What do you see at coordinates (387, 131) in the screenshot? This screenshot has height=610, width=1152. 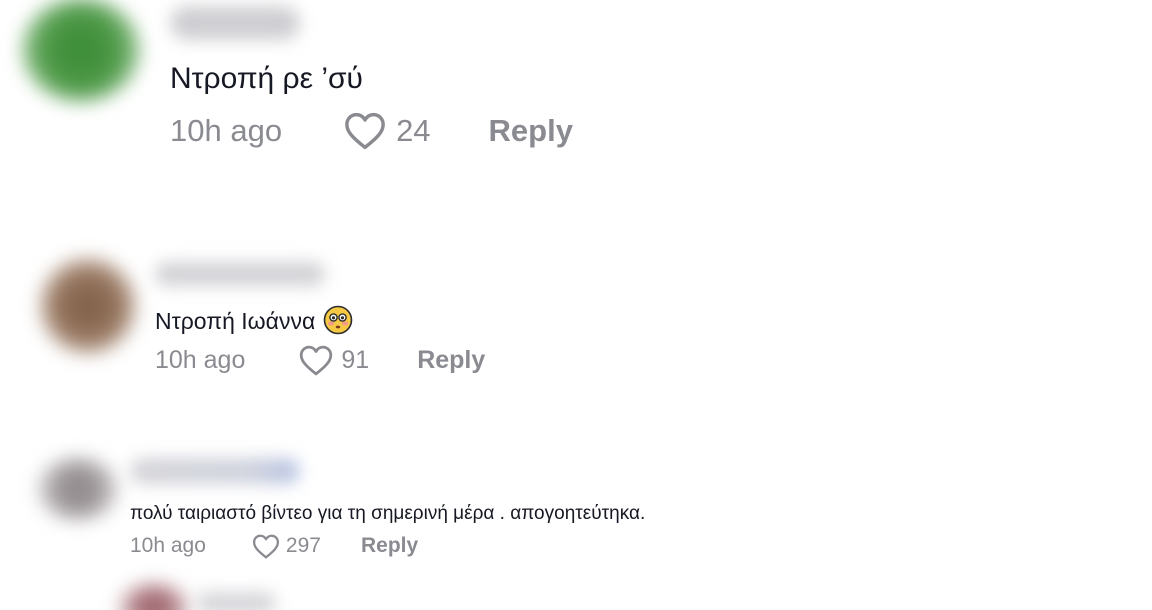 I see `like-button: 24` at bounding box center [387, 131].